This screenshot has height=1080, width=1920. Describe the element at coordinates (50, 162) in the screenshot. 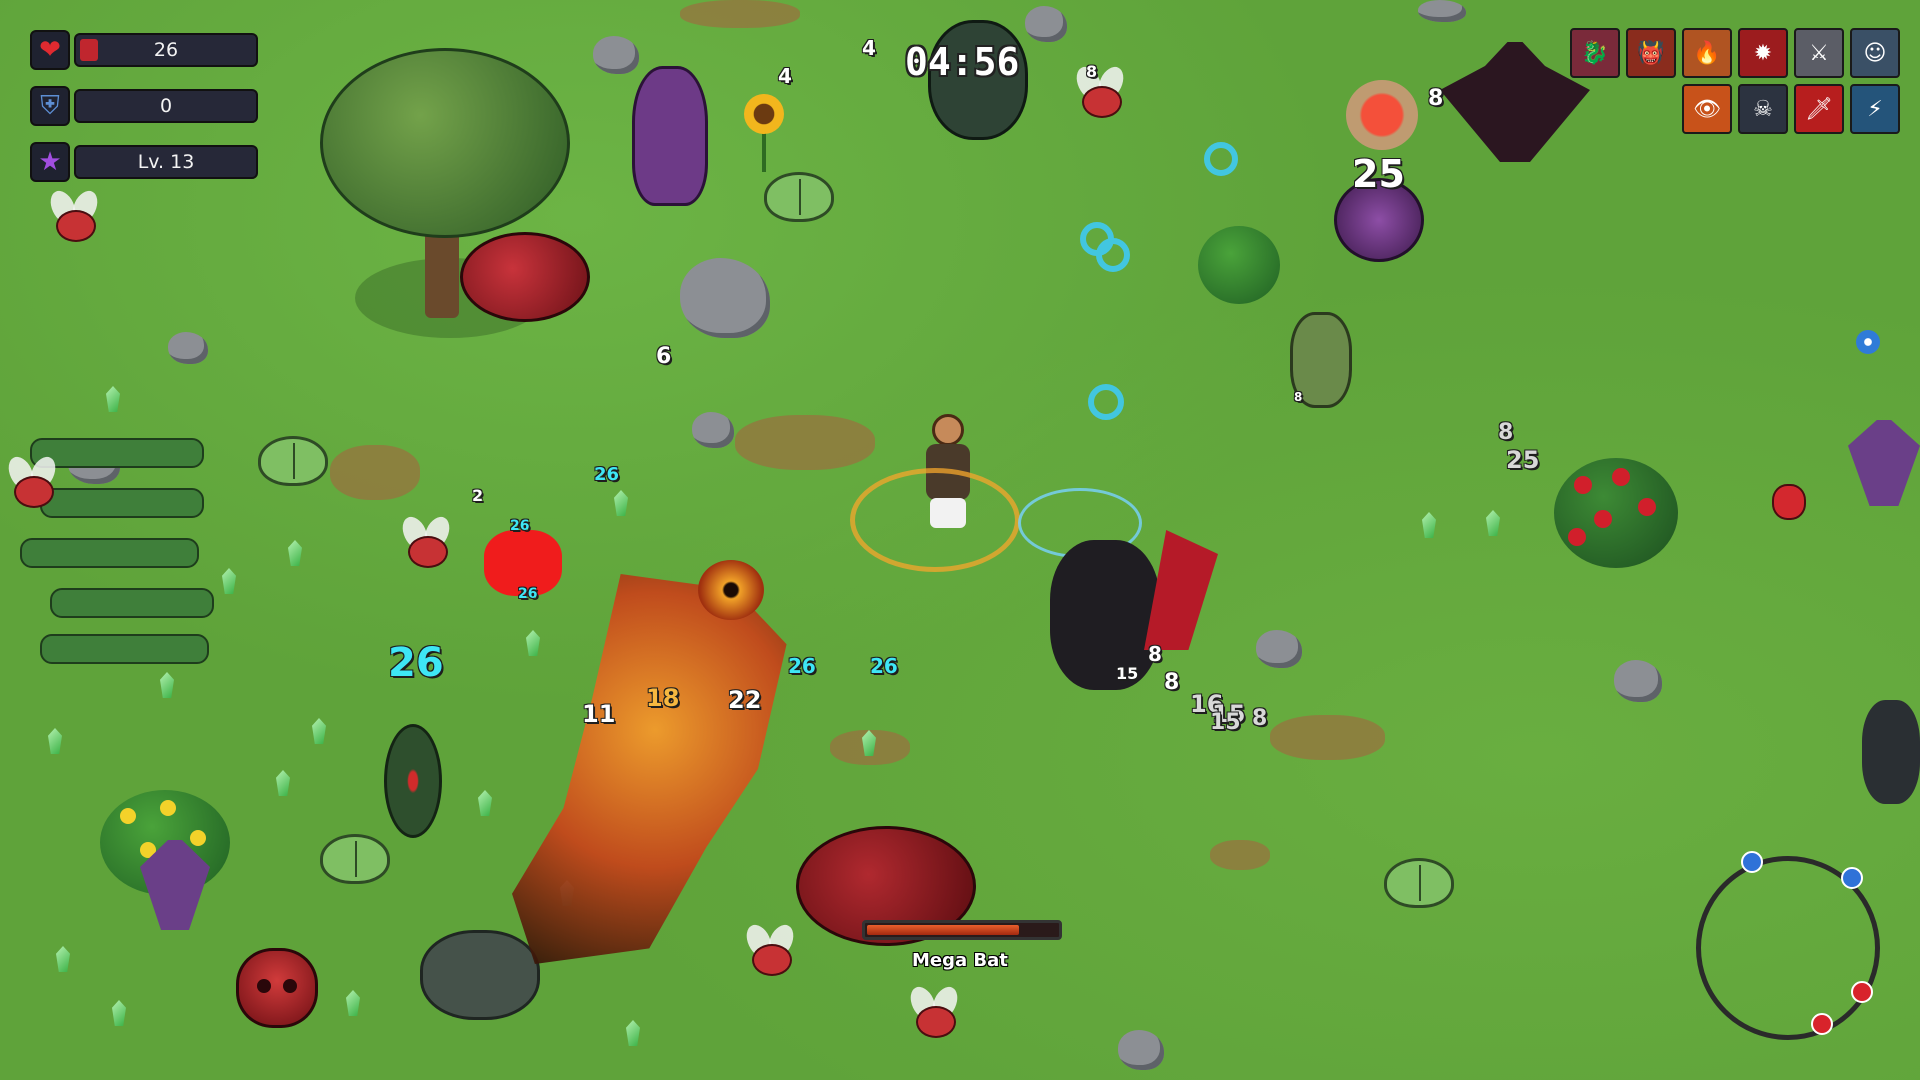

I see `star-icon: ★` at that location.